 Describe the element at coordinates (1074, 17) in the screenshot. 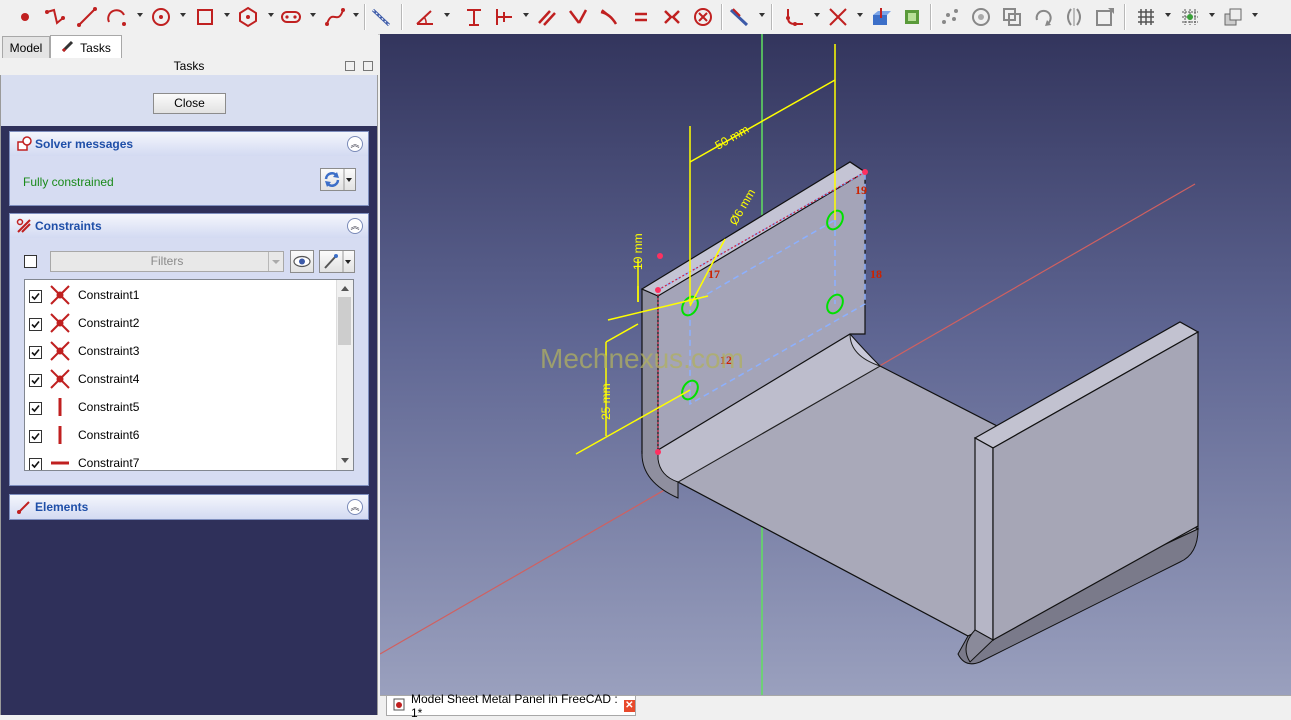

I see `symmetry-icon` at that location.